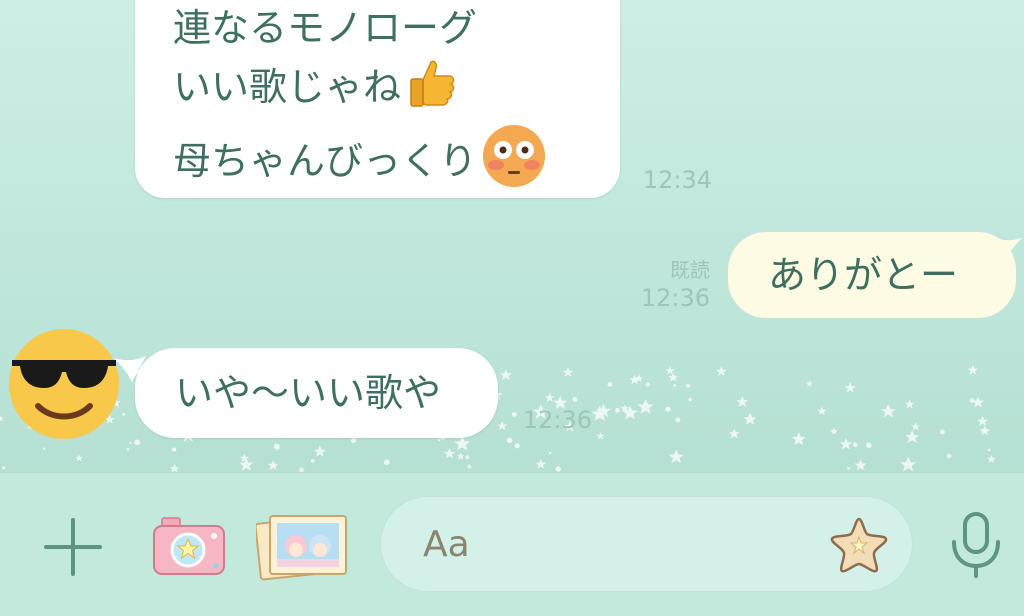  I want to click on message-line: いい歌じゃね, so click(396, 89).